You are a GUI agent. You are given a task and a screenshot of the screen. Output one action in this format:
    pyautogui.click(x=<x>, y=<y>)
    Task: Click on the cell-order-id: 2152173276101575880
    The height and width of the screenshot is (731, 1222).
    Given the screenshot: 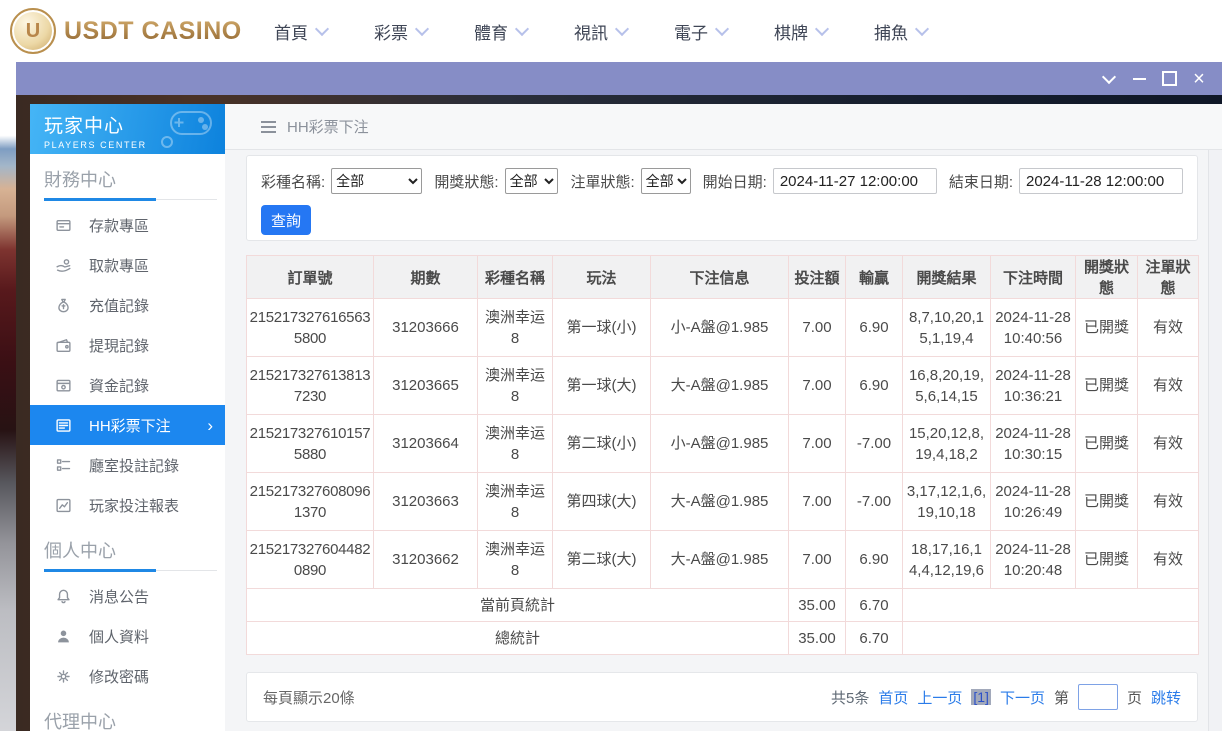 What is the action you would take?
    pyautogui.click(x=310, y=443)
    